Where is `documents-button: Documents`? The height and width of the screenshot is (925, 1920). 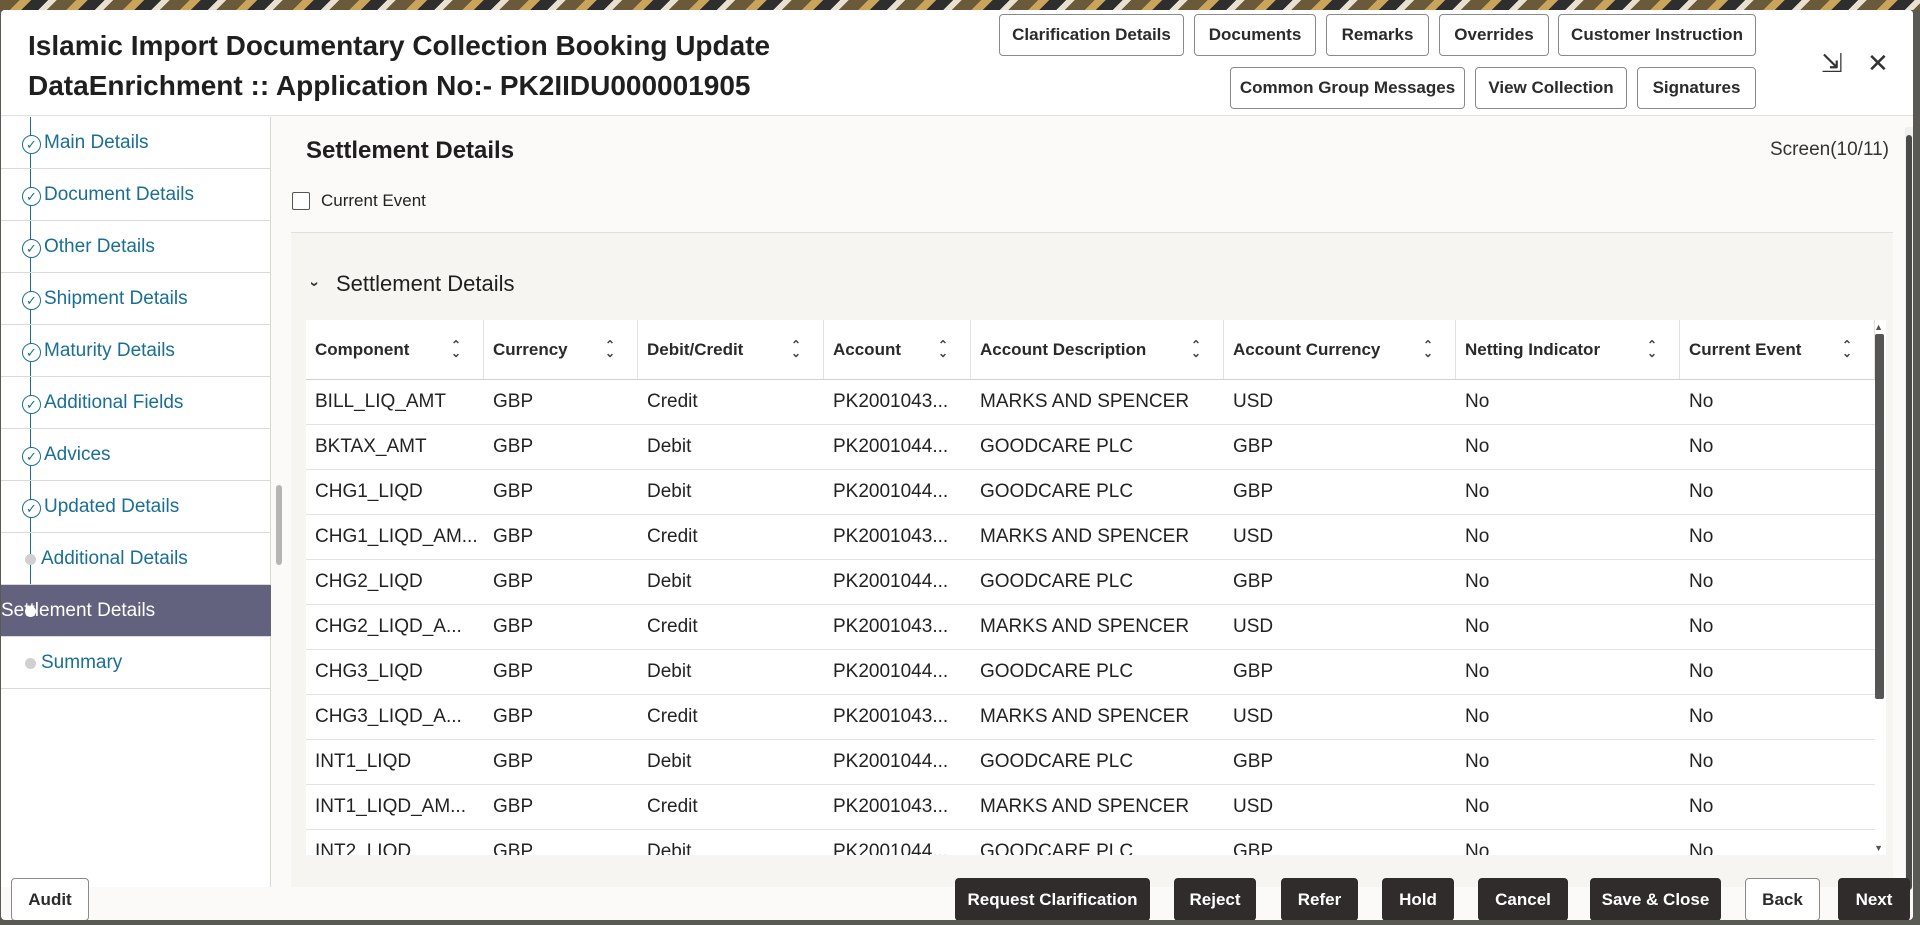 documents-button: Documents is located at coordinates (1255, 35).